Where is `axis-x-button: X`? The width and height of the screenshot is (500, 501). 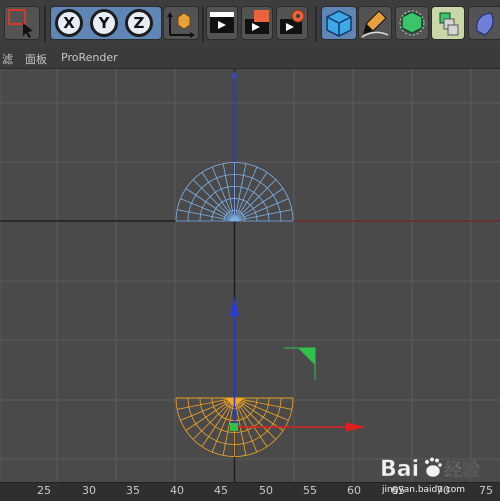
axis-x-button: X is located at coordinates (69, 23).